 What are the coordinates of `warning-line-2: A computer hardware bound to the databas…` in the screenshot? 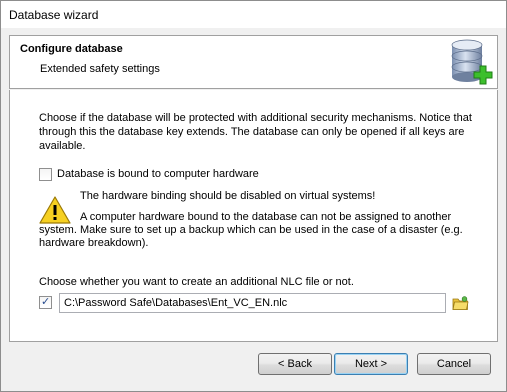 It's located at (251, 230).